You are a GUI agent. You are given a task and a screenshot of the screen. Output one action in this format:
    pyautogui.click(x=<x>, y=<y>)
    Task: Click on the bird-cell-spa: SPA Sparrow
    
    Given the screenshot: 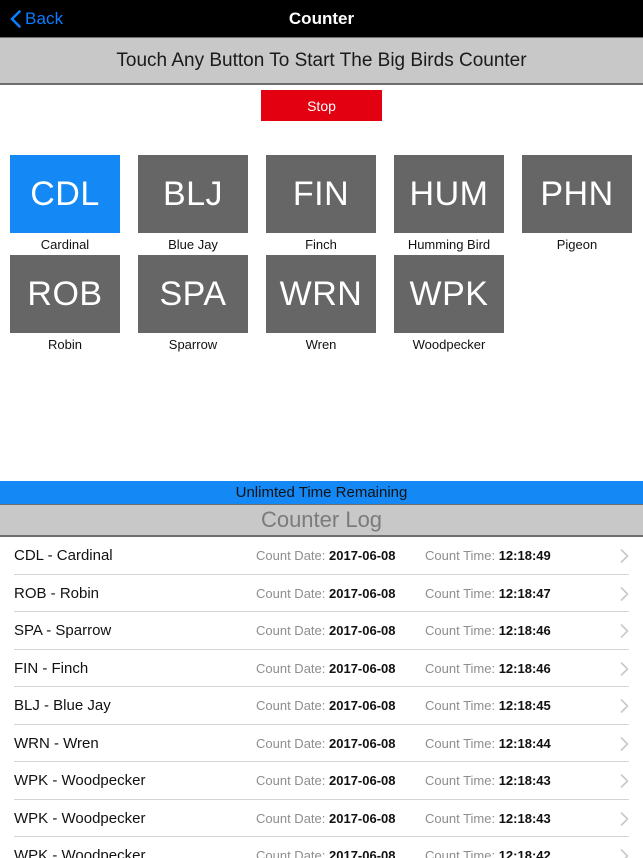 What is the action you would take?
    pyautogui.click(x=193, y=303)
    